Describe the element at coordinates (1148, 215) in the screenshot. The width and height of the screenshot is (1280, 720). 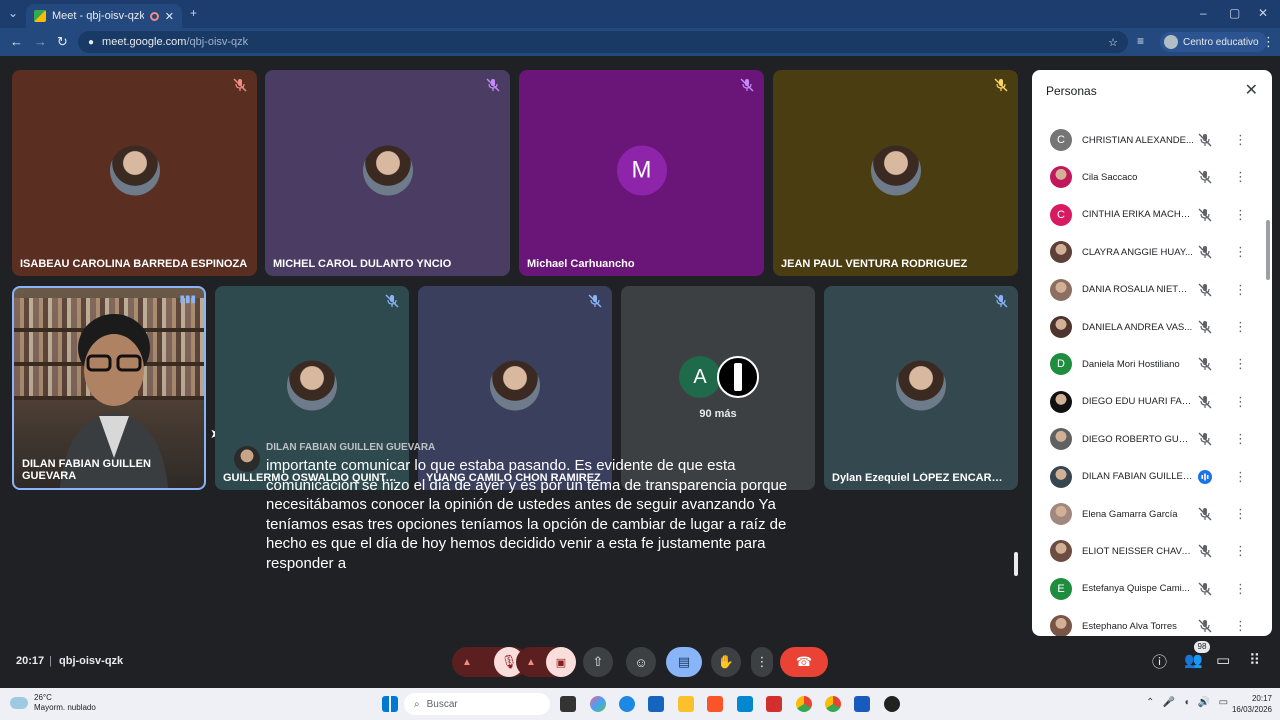
I see `participant-row: C CINTHIA ERIKA MACHA... ⋮` at that location.